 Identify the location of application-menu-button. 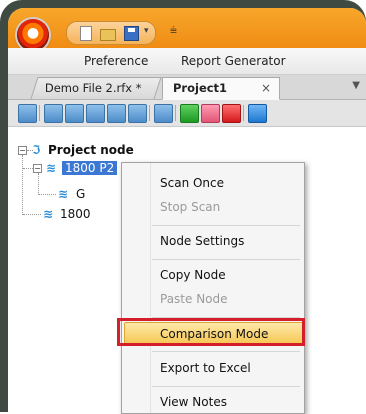
(33, 35).